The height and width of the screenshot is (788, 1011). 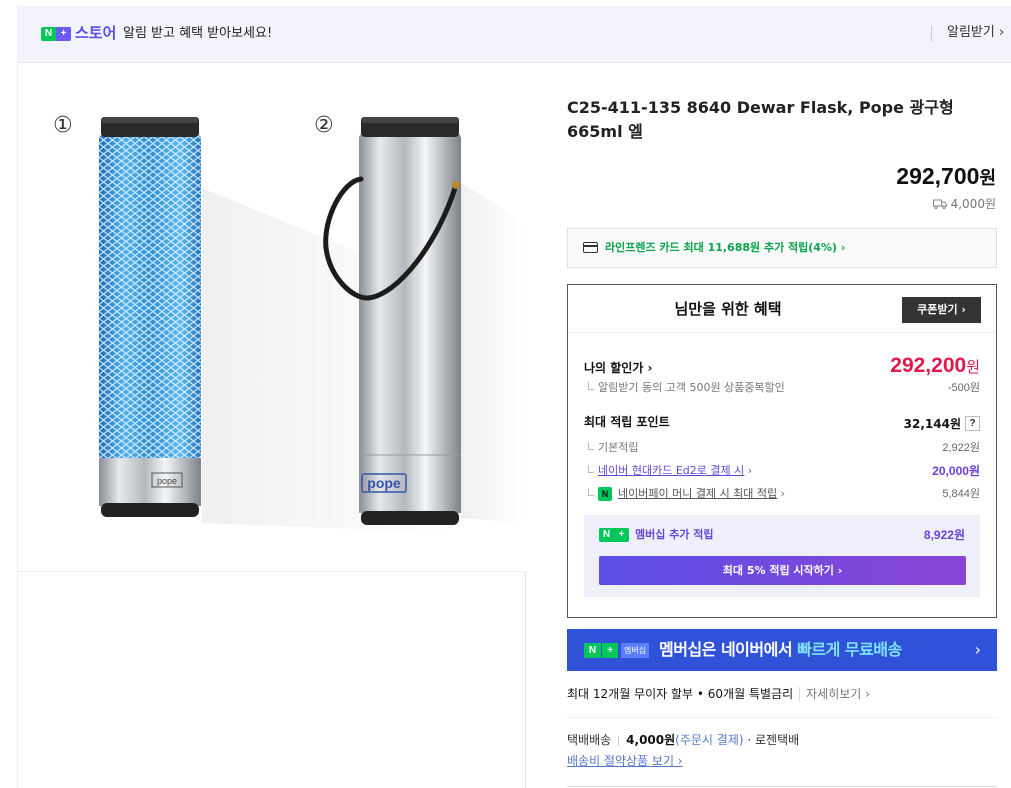 I want to click on delivery-fee-note: (주문시 결제), so click(x=709, y=740).